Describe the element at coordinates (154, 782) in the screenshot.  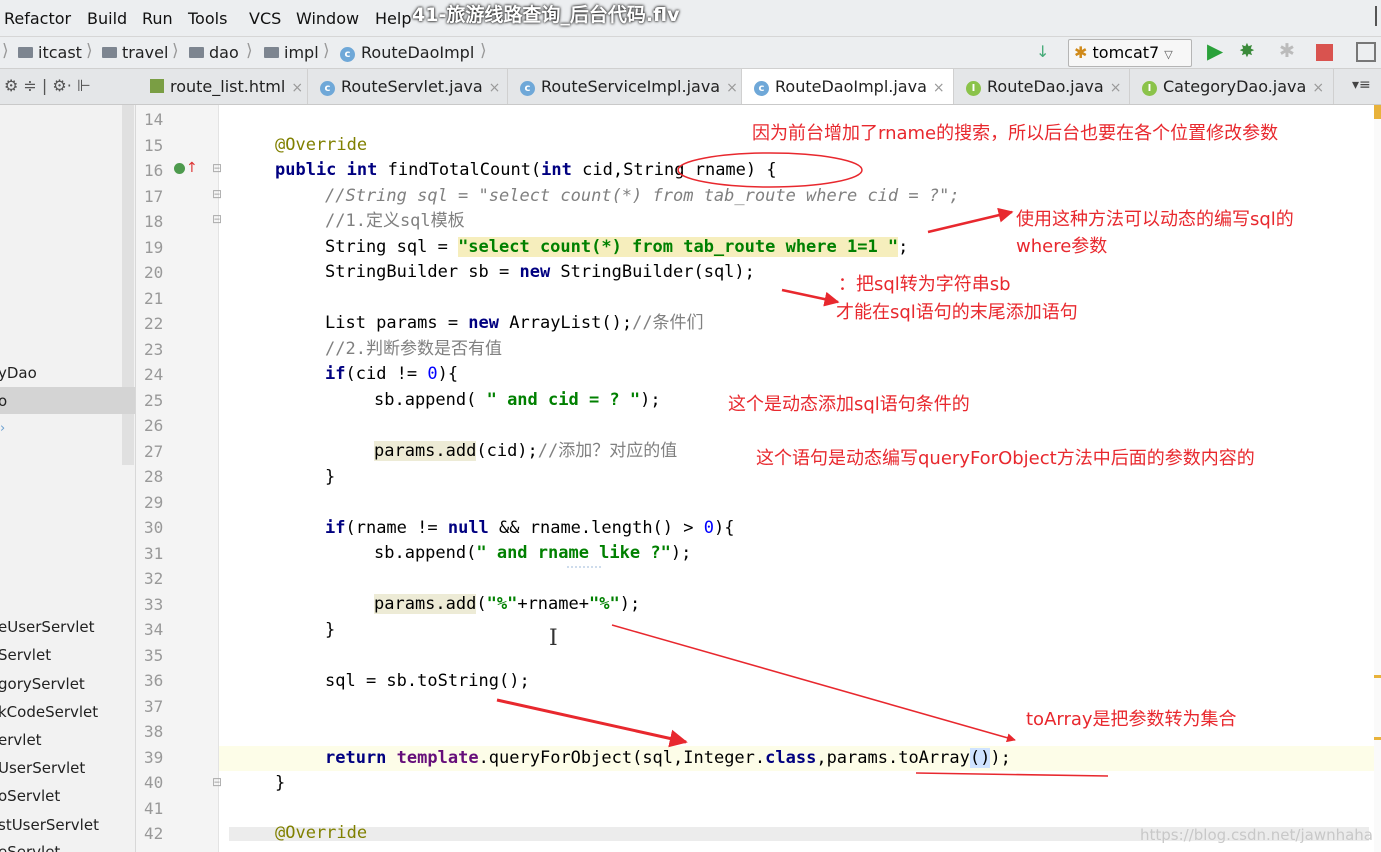
I see `line-number: 40` at that location.